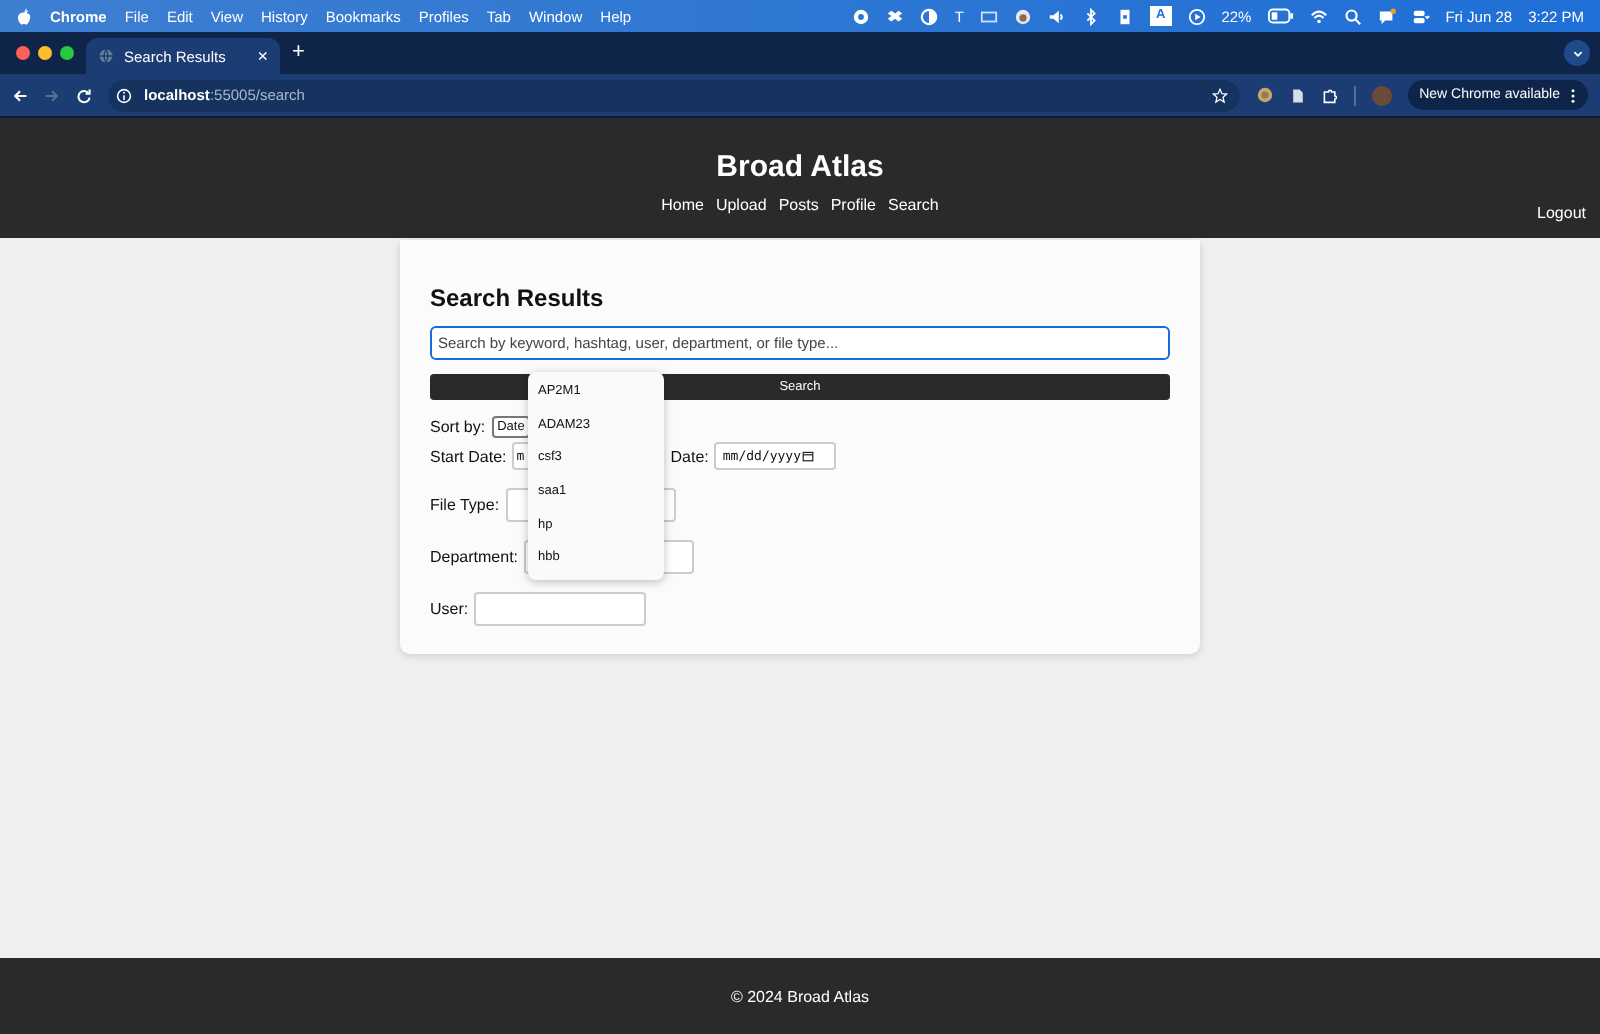 This screenshot has height=1034, width=1600. What do you see at coordinates (23, 53) in the screenshot?
I see `close-window-button` at bounding box center [23, 53].